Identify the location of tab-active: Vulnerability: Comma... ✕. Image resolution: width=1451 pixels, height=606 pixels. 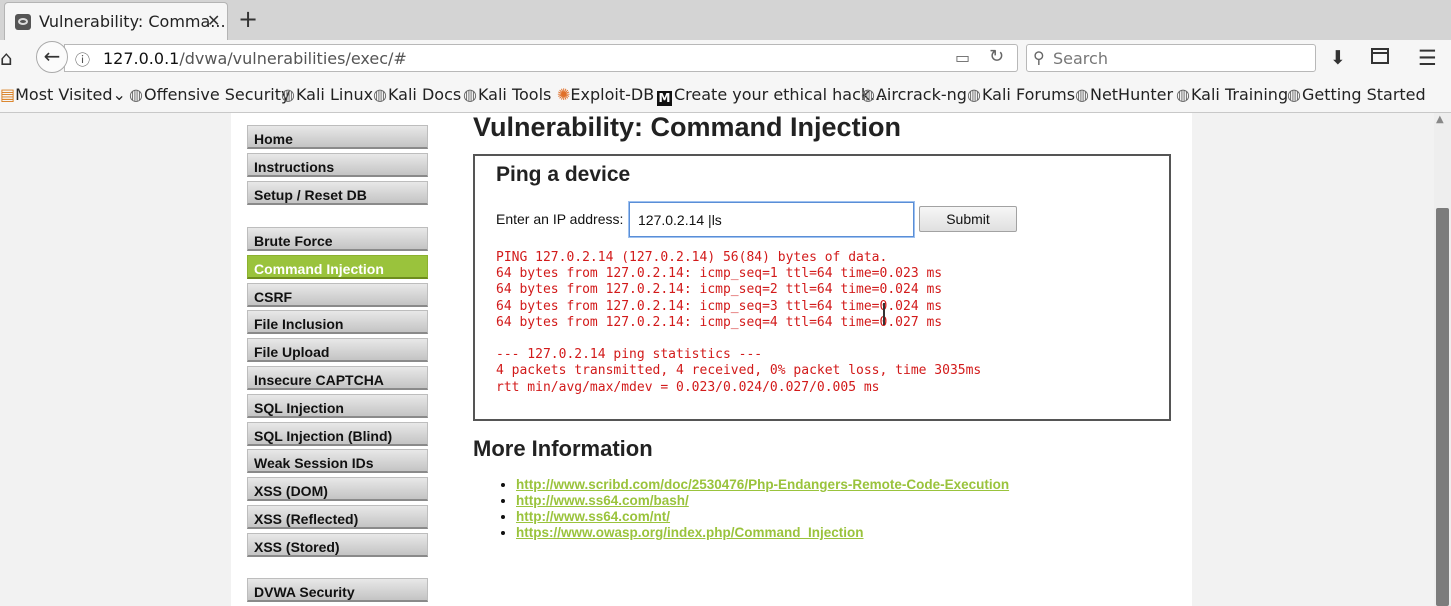
(116, 21).